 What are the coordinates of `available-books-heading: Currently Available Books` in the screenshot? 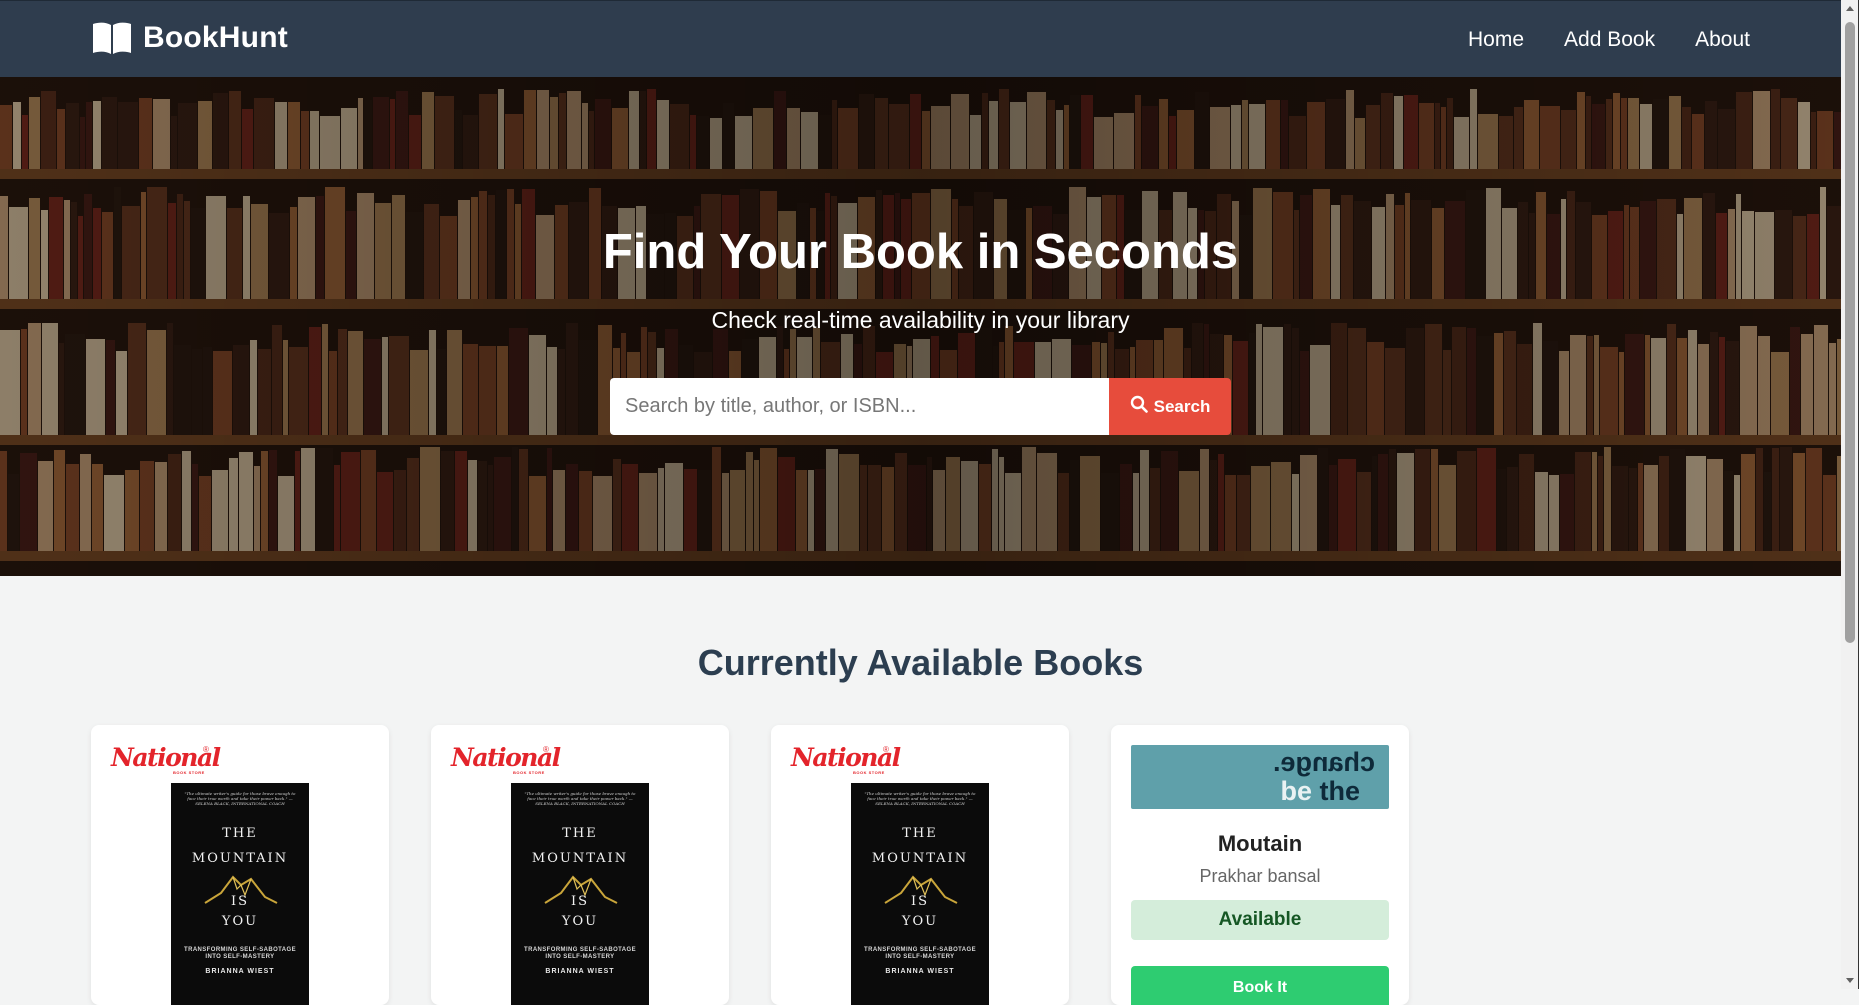 It's located at (920, 662).